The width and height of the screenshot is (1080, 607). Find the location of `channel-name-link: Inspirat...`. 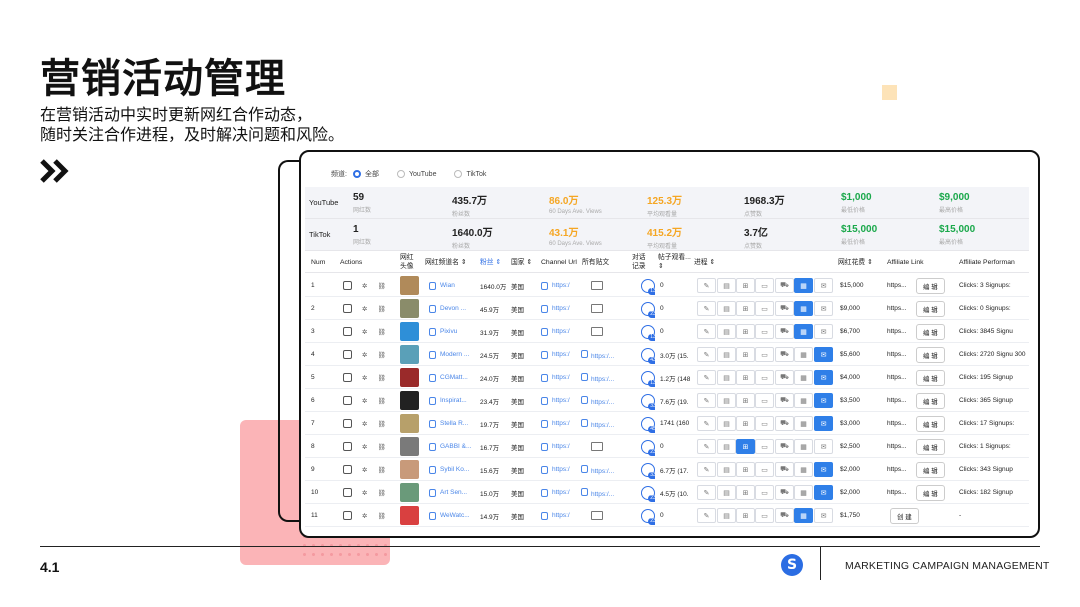

channel-name-link: Inspirat... is located at coordinates (448, 400).